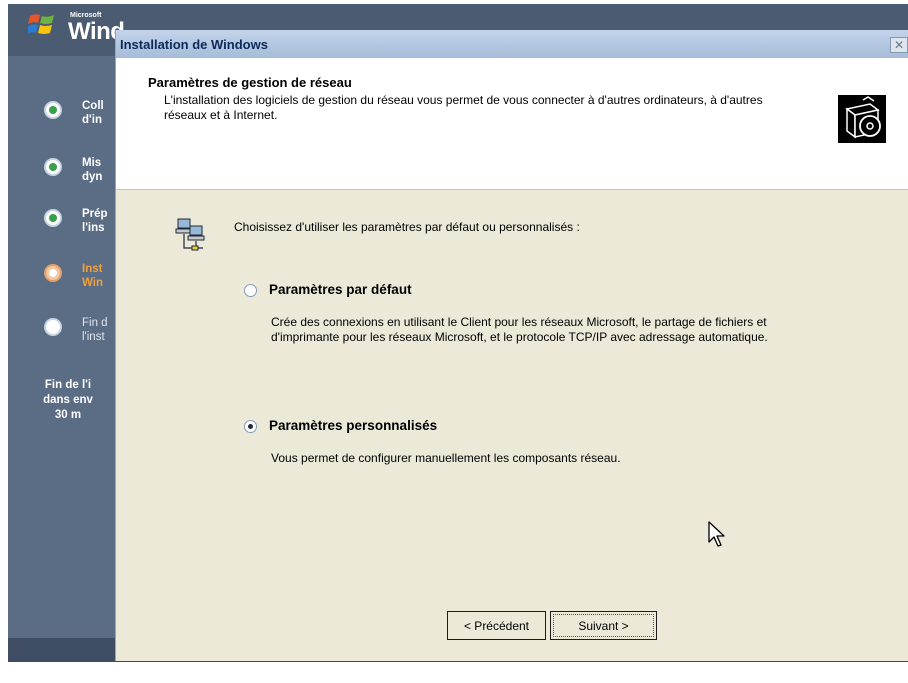 Image resolution: width=908 pixels, height=683 pixels. I want to click on next-button: Suivant >, so click(603, 625).